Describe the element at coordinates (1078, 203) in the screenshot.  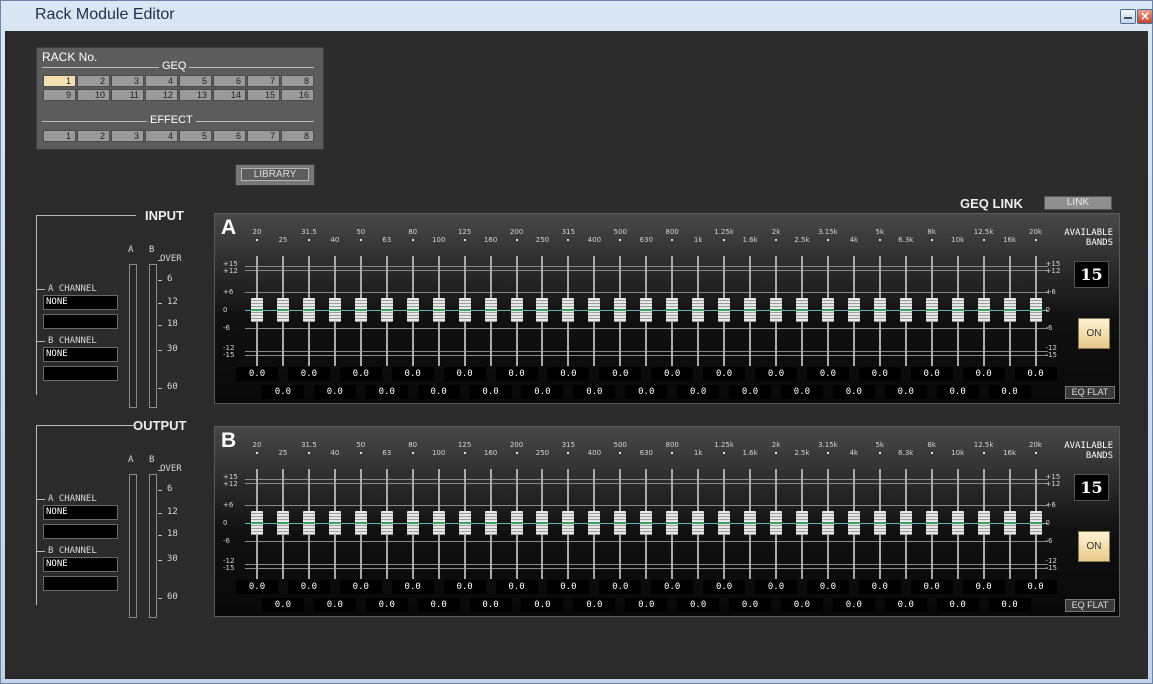
I see `link-button: LINK` at that location.